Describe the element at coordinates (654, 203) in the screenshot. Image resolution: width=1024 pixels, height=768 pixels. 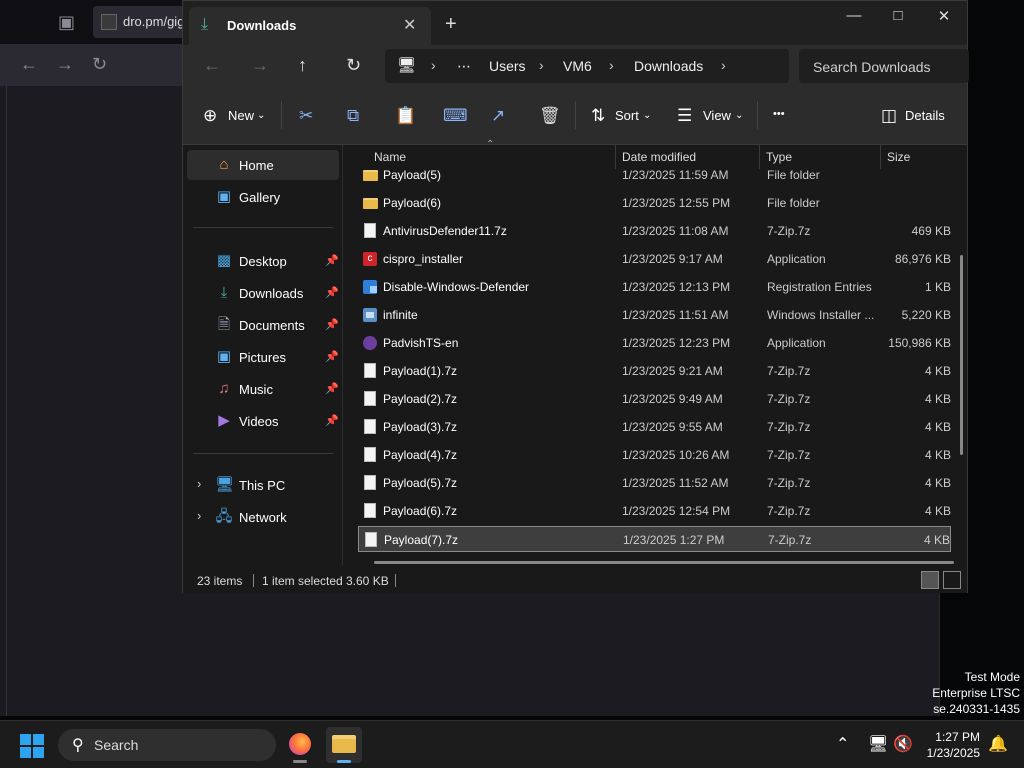
I see `table-row: Payload(6) 1/23/2025 12:55 PM File folder` at that location.